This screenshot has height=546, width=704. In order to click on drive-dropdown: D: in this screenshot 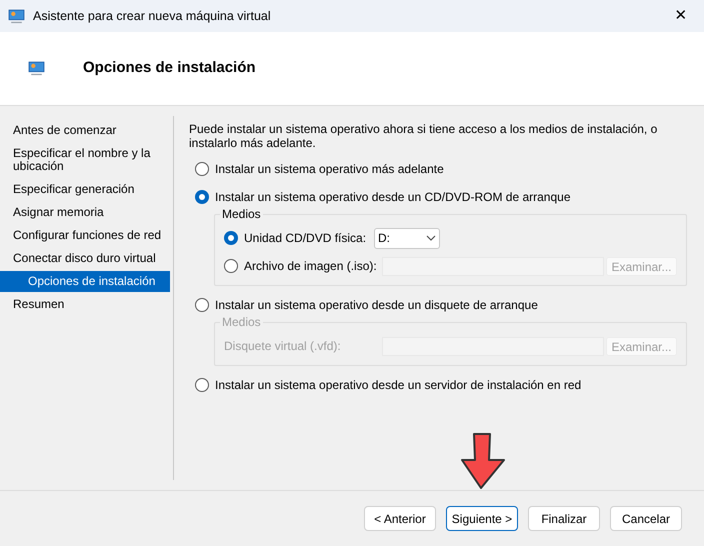, I will do `click(407, 238)`.